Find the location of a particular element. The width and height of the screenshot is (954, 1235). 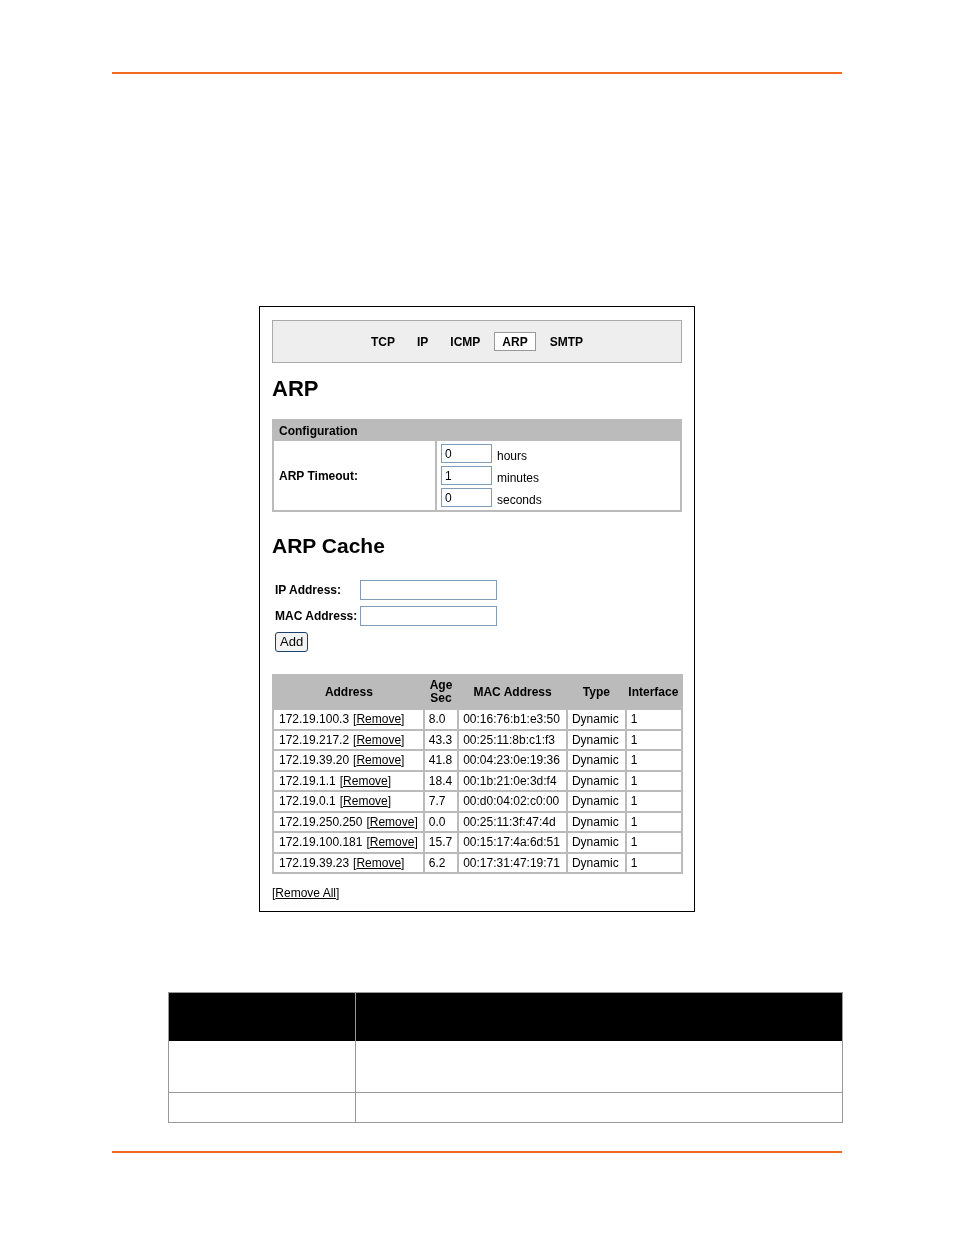

column-header: Address is located at coordinates (348, 692).